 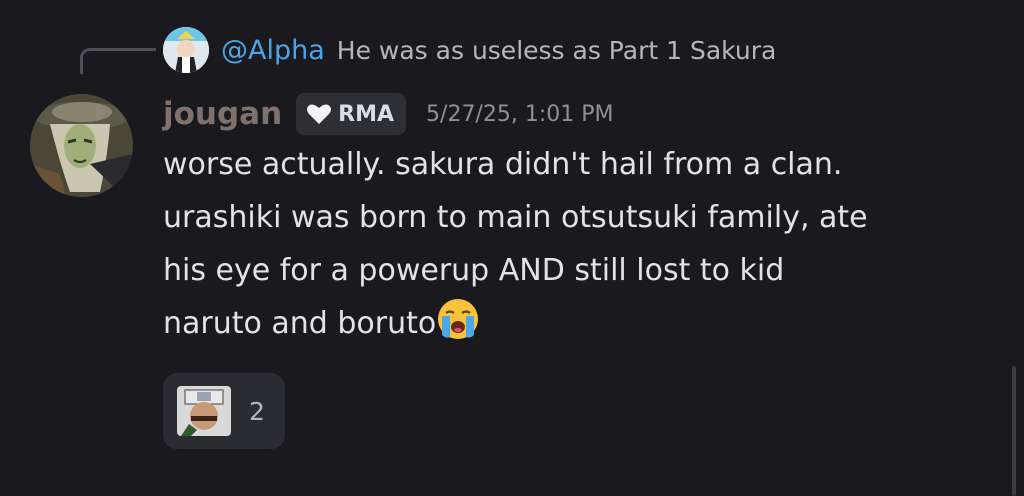 What do you see at coordinates (519, 114) in the screenshot?
I see `timestamp: 5/27/25, 1:01 PM` at bounding box center [519, 114].